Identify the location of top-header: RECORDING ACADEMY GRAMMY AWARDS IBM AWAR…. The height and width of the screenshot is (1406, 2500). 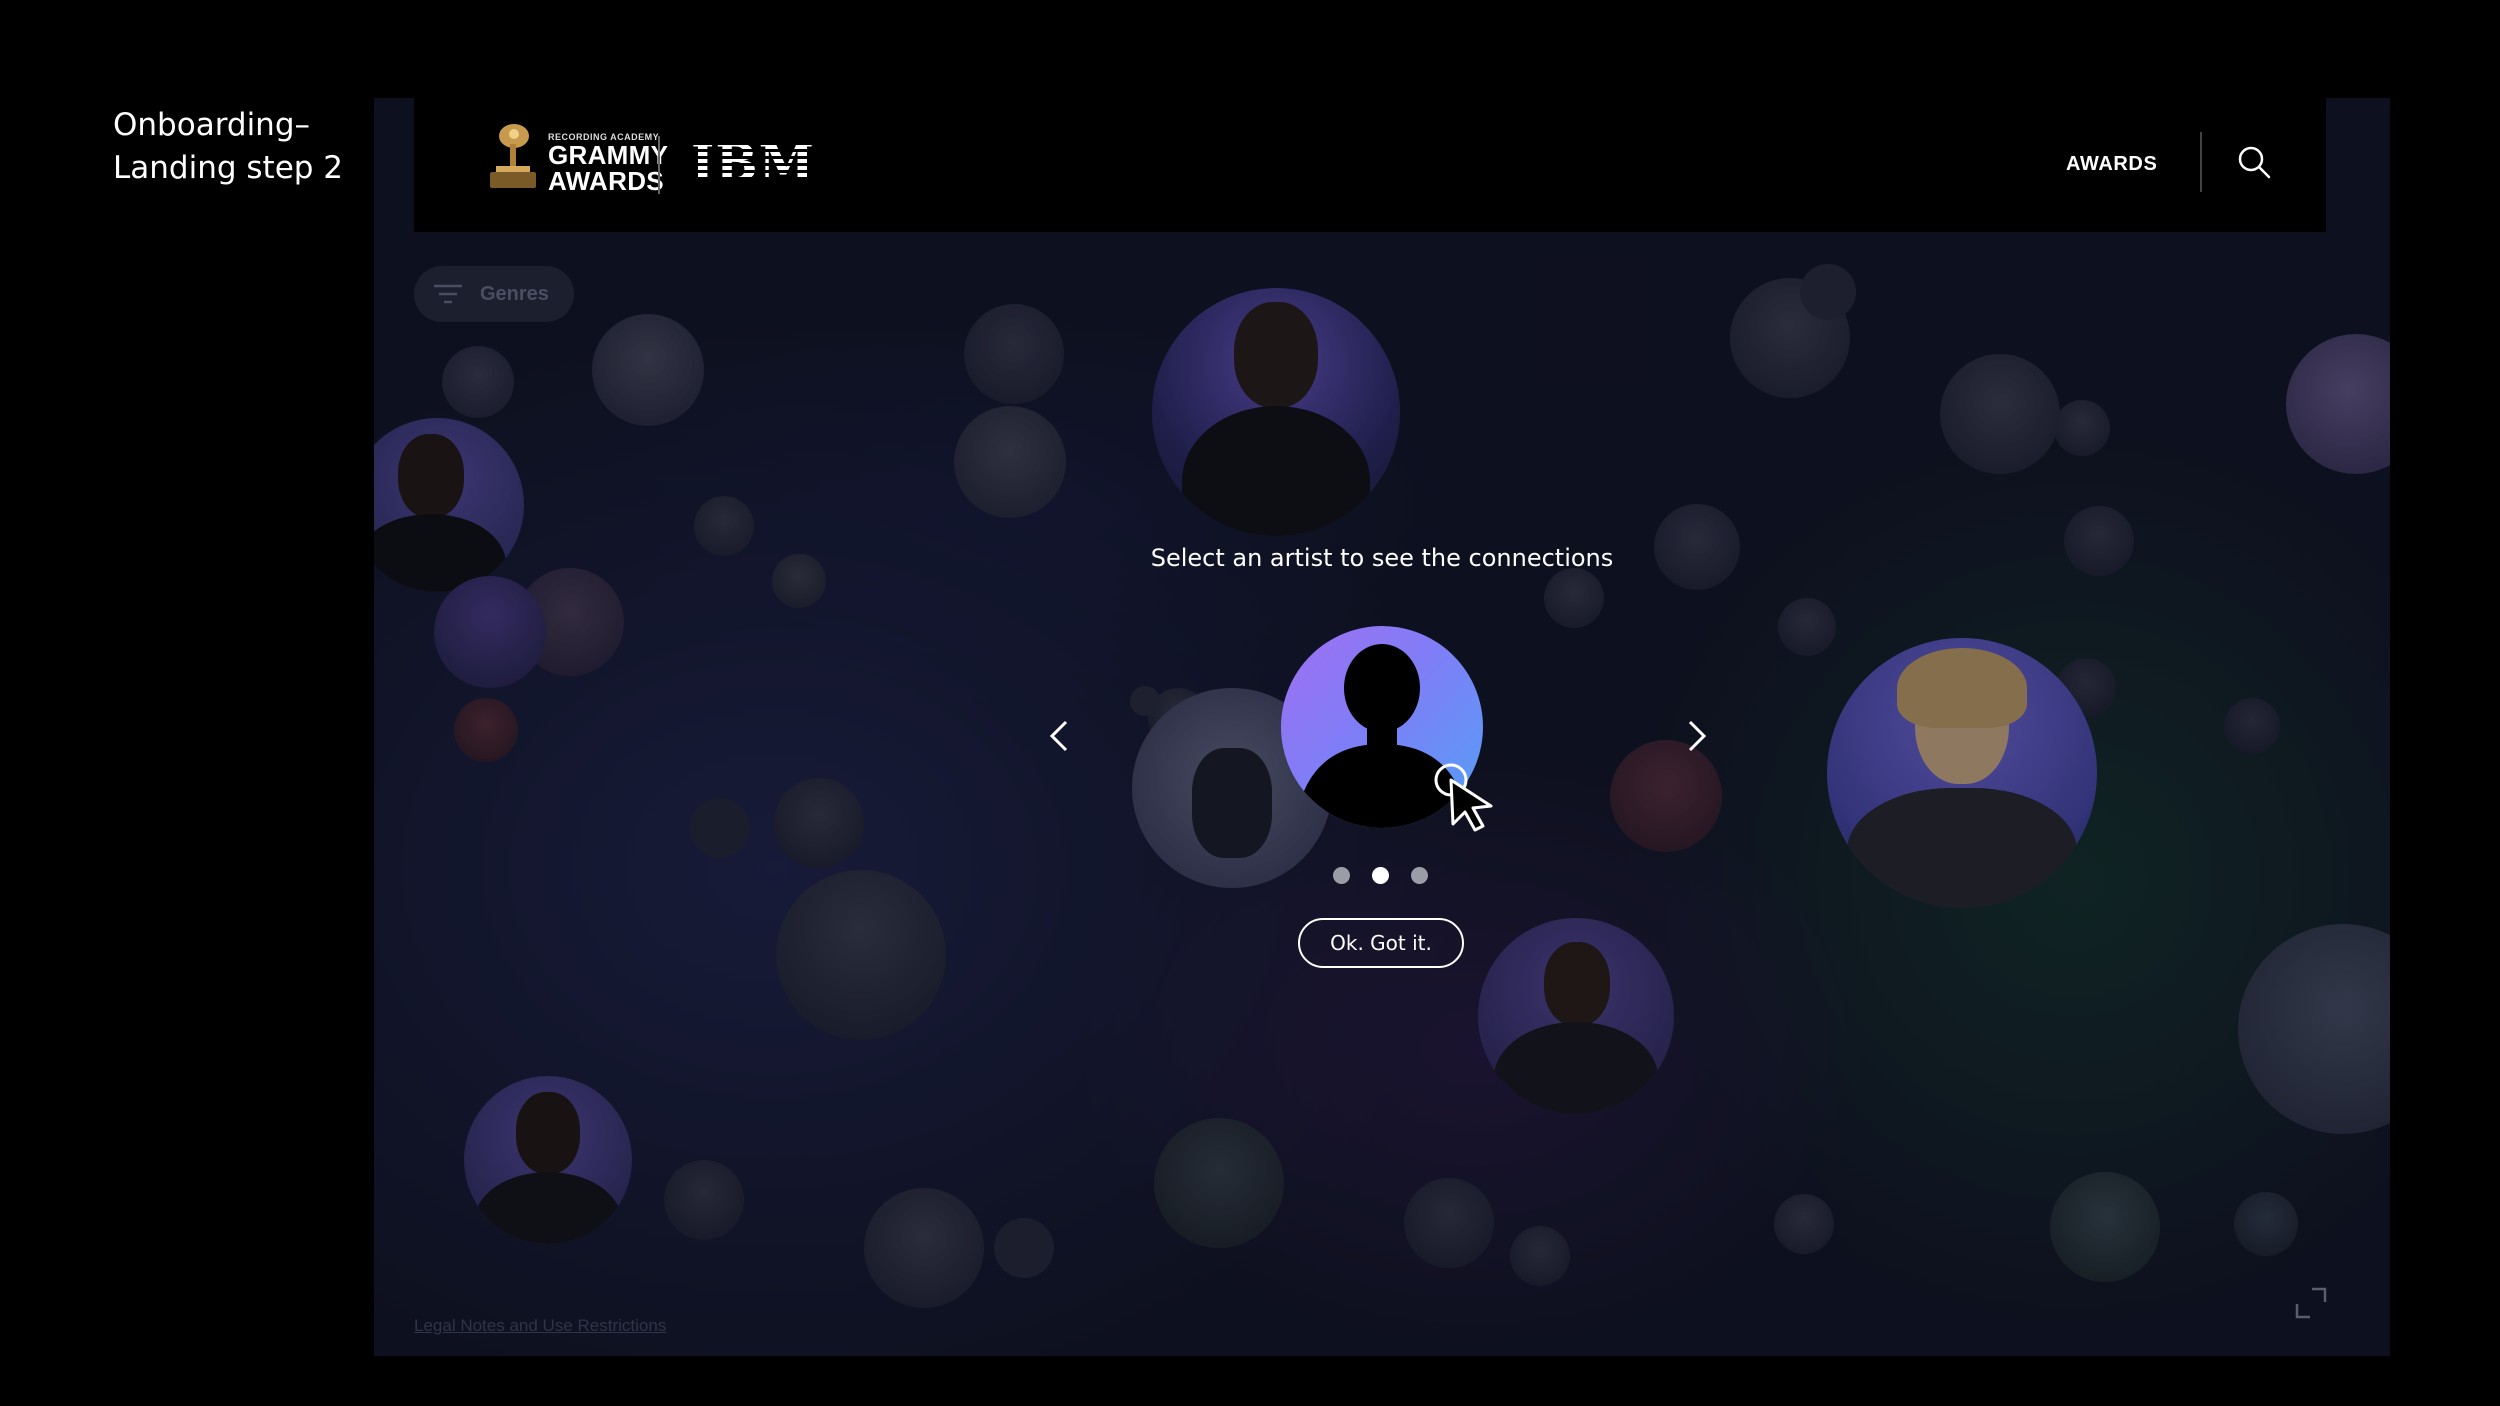
(1370, 165).